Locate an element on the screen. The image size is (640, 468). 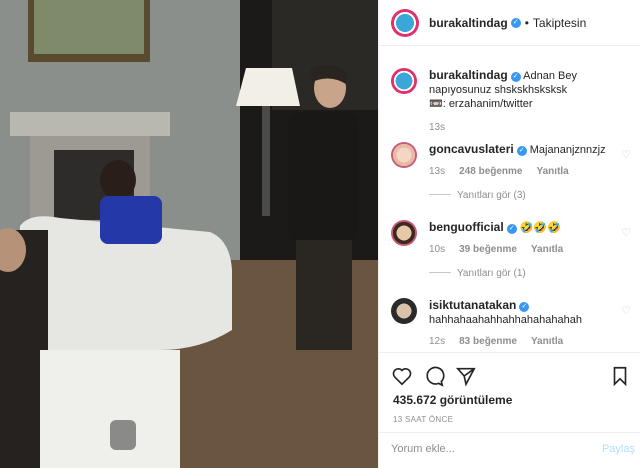
username-link: isiktutanatakan is located at coordinates (472, 305).